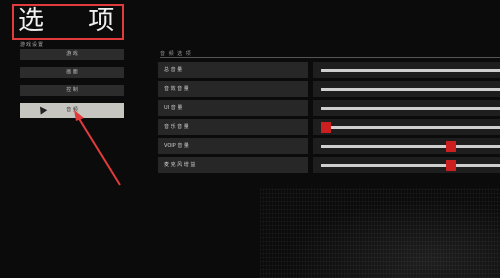  Describe the element at coordinates (233, 165) in the screenshot. I see `setting-label: 麦 克 风 增 益` at that location.